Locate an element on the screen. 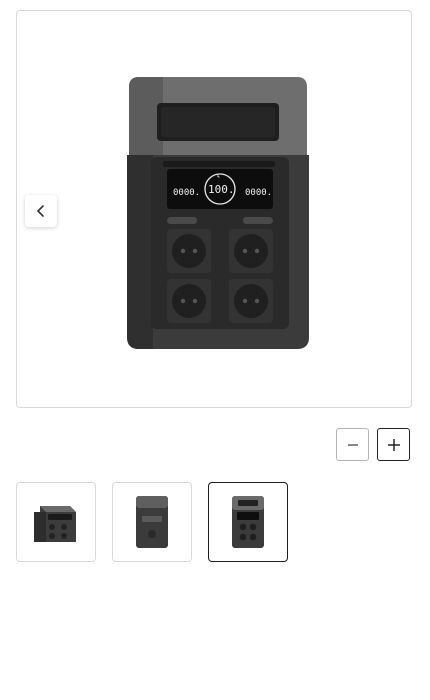 The height and width of the screenshot is (700, 430). zoom-controls is located at coordinates (373, 444).